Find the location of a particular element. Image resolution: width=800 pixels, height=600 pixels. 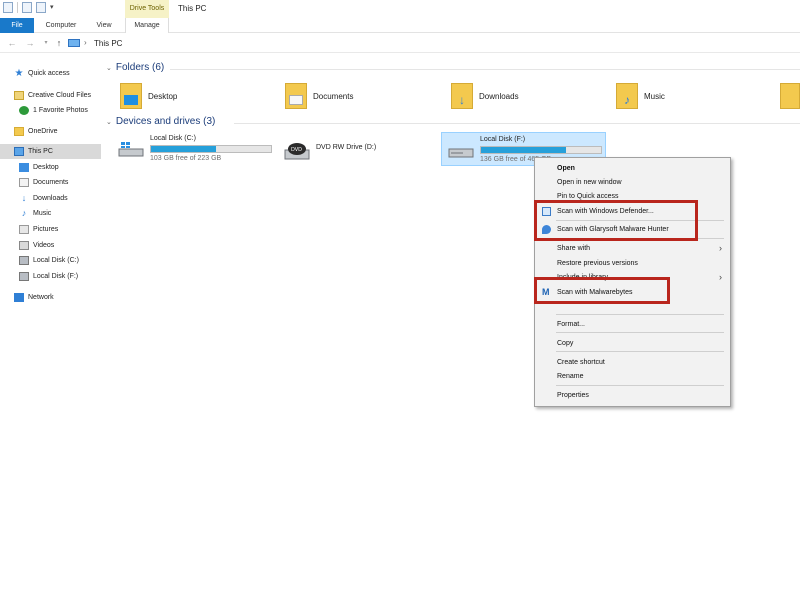

folder-icon is located at coordinates (19, 131).